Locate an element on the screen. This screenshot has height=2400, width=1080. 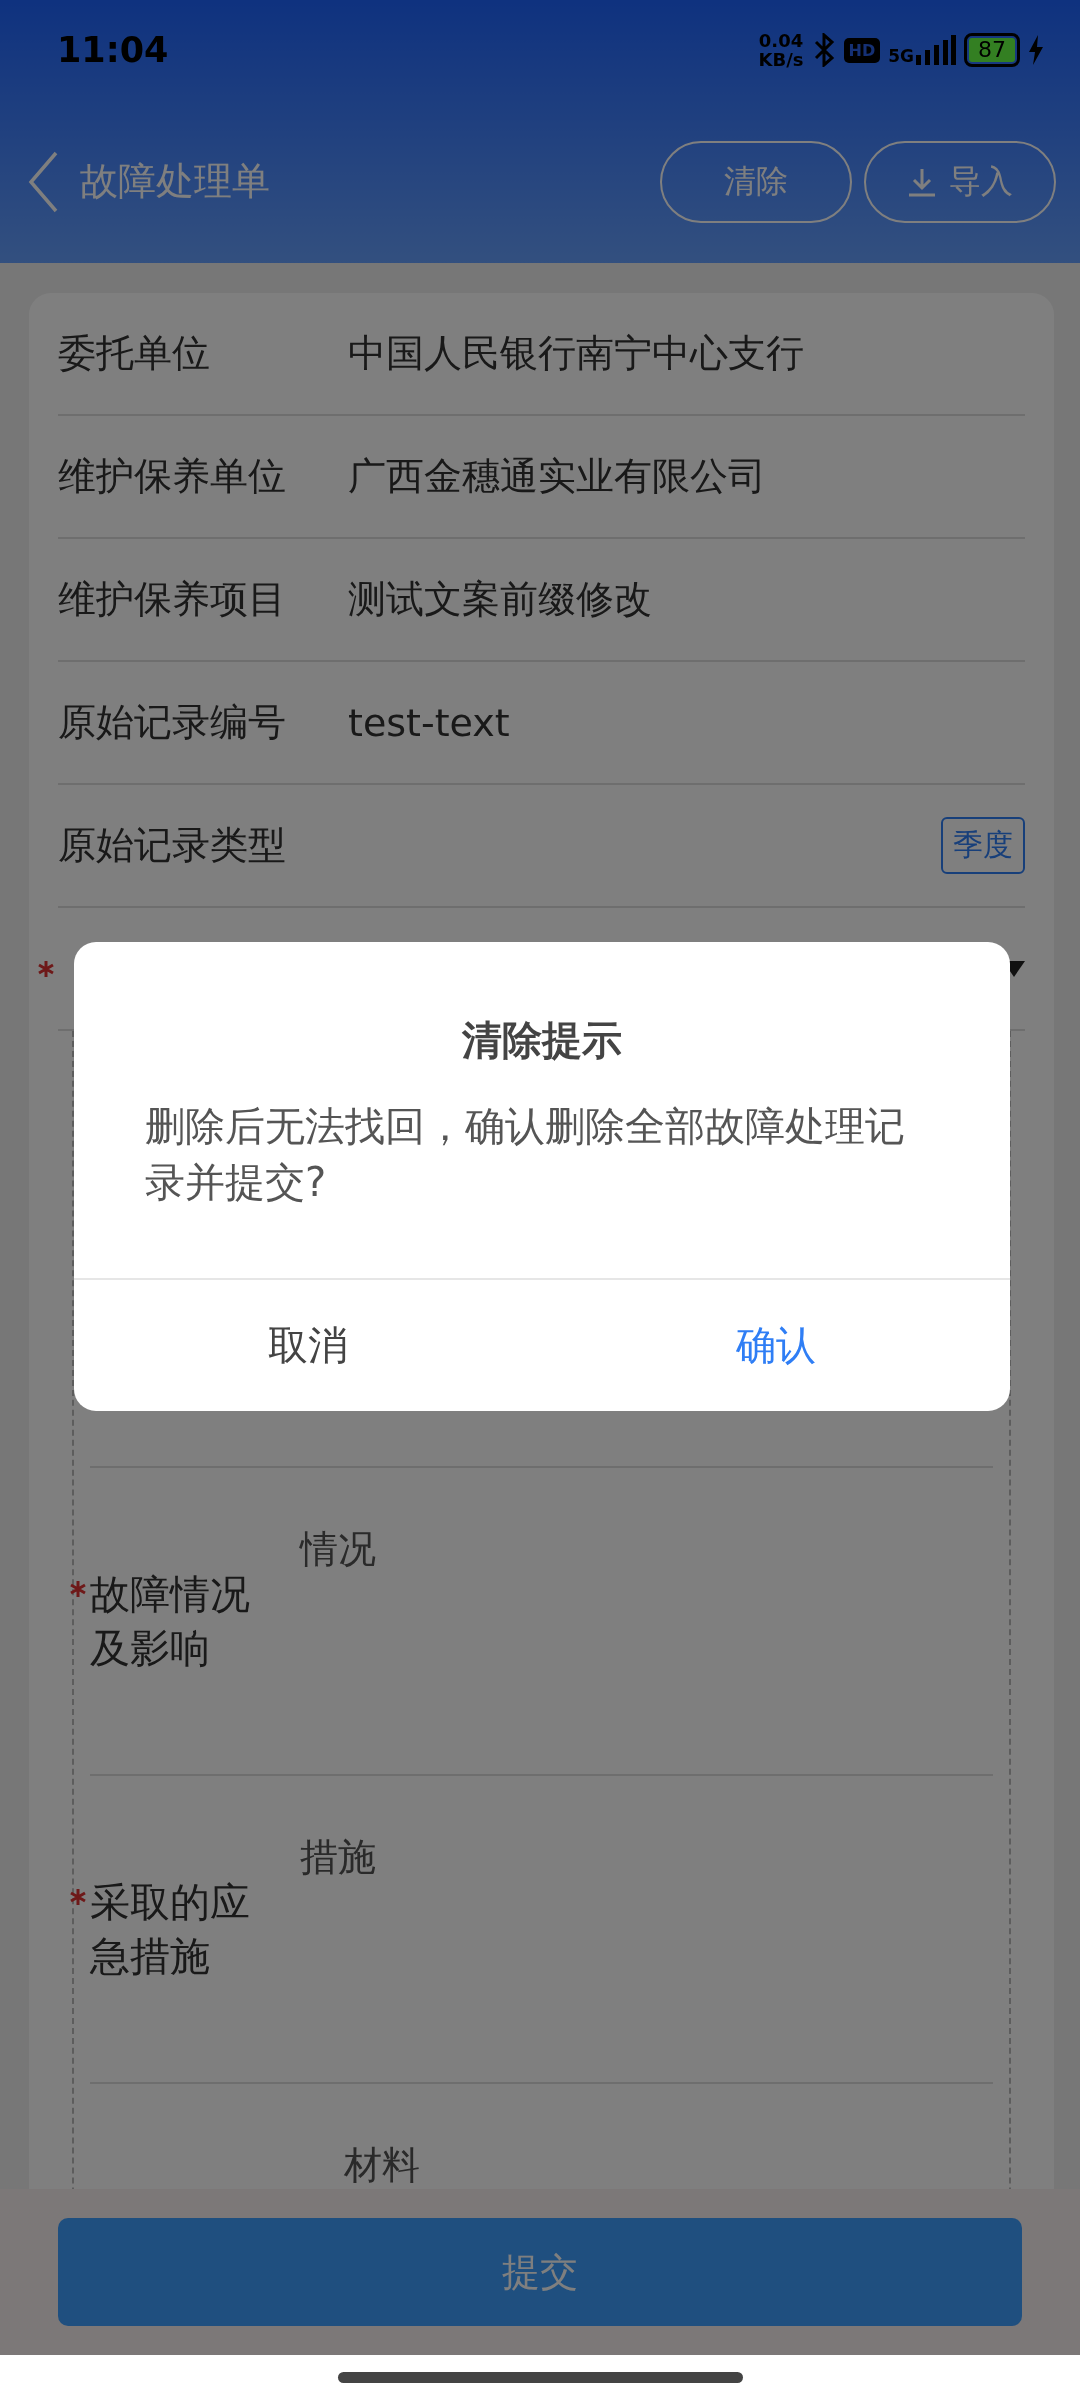
import-button: 导入 is located at coordinates (960, 181).